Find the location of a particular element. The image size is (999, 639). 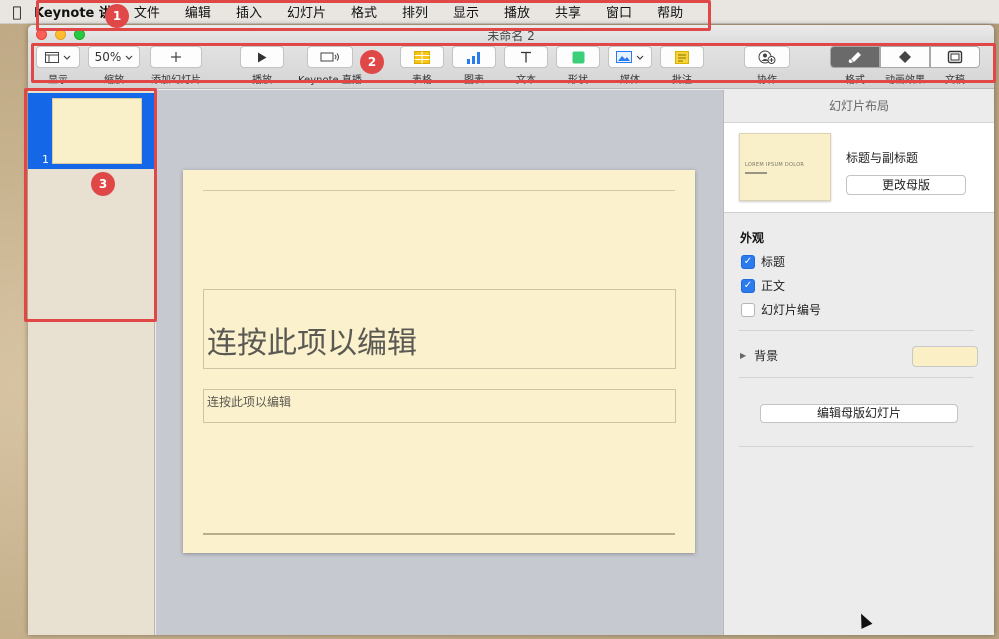

annotation-badge-3: 3 is located at coordinates (103, 184).